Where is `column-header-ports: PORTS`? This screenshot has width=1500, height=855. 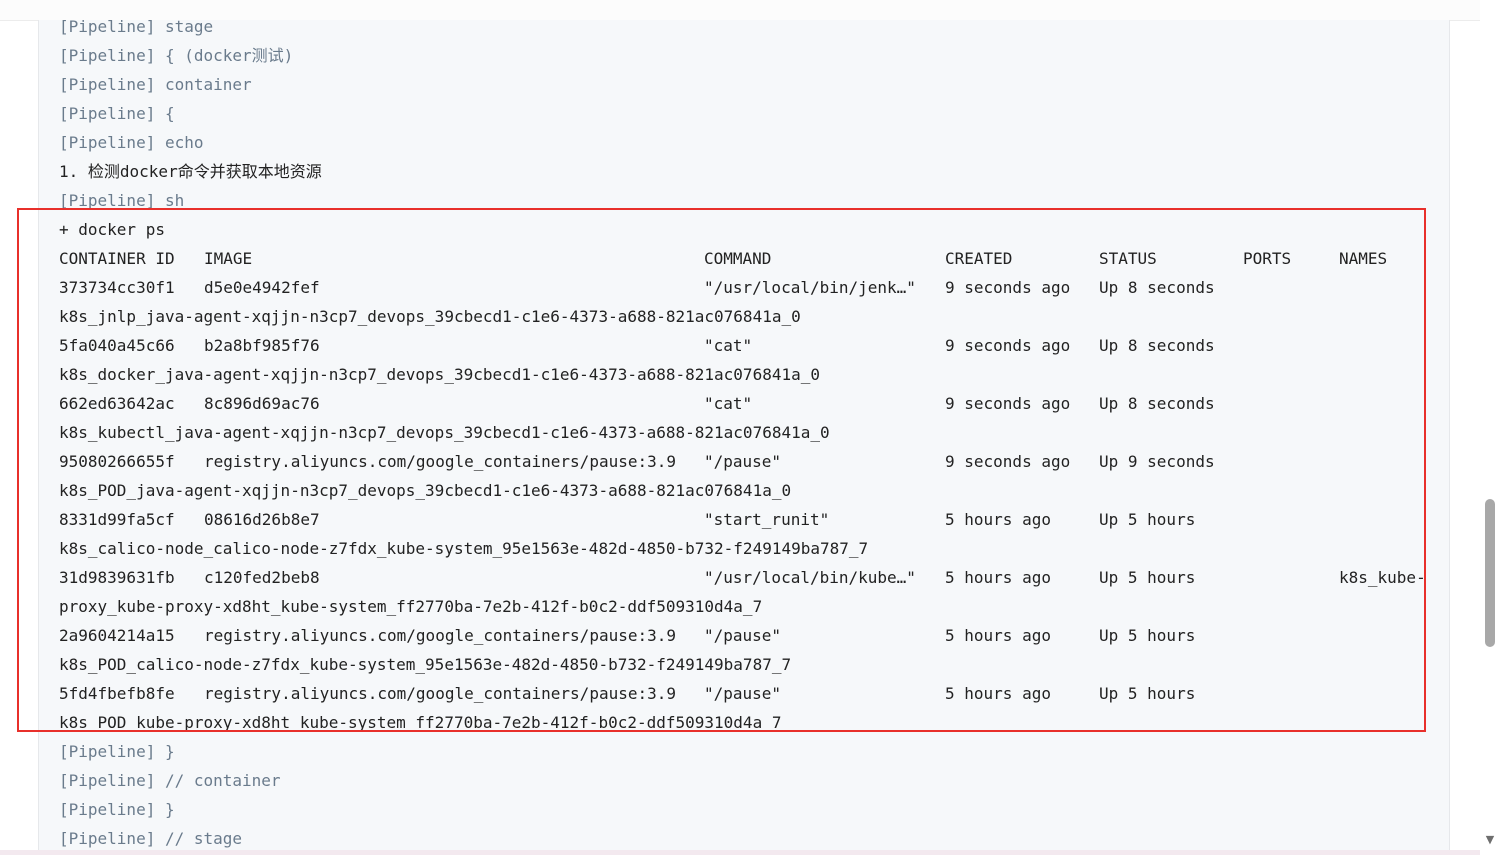
column-header-ports: PORTS is located at coordinates (1267, 258).